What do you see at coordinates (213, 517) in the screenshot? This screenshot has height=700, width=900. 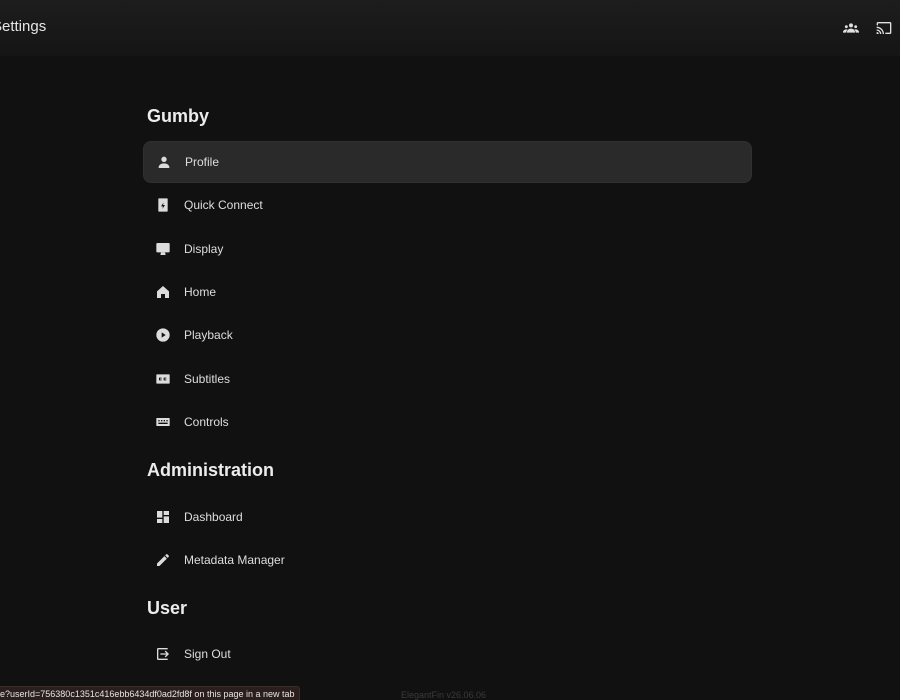 I see `menu-item-label: Dashboard` at bounding box center [213, 517].